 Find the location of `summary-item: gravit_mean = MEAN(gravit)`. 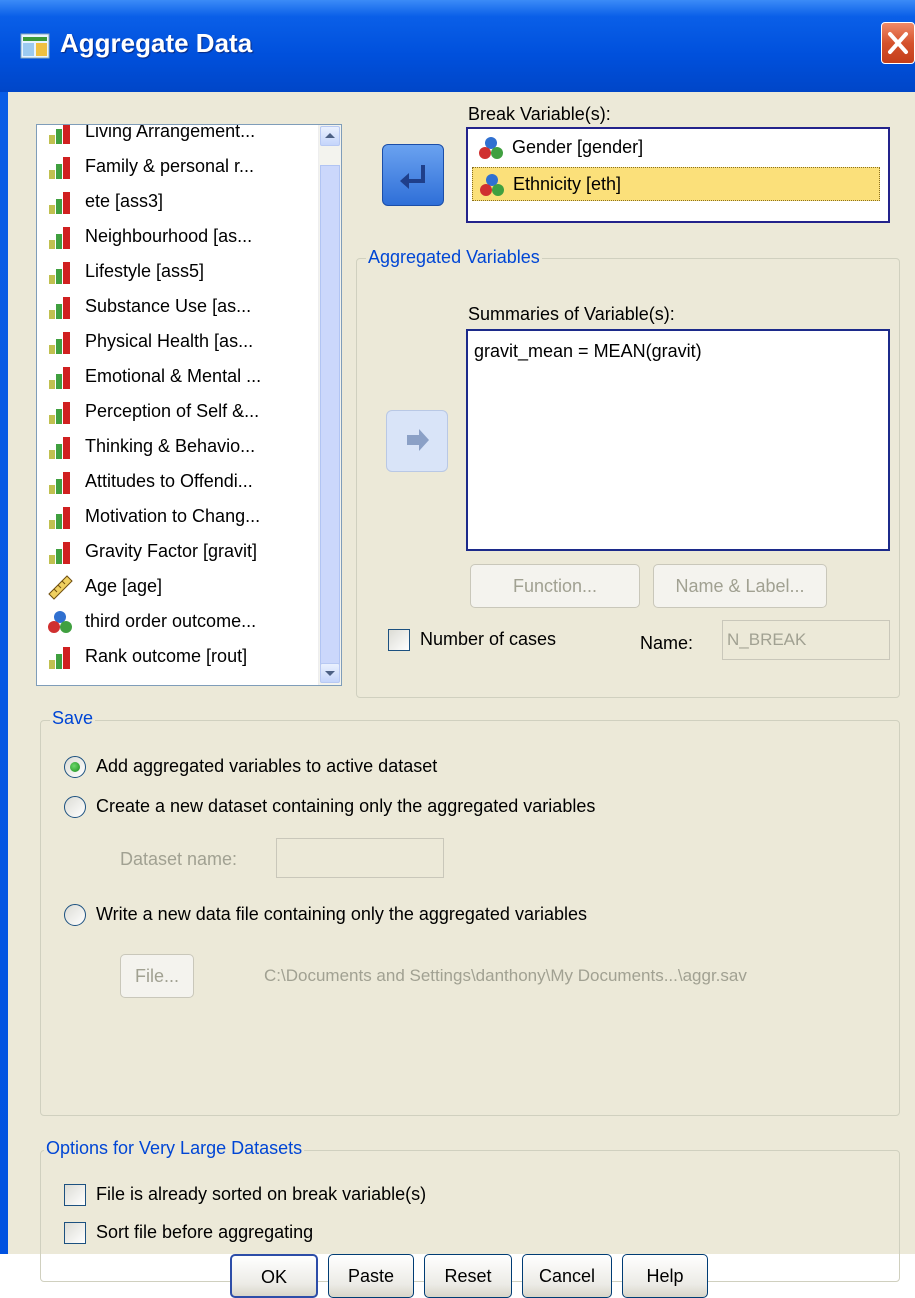

summary-item: gravit_mean = MEAN(gravit) is located at coordinates (588, 351).